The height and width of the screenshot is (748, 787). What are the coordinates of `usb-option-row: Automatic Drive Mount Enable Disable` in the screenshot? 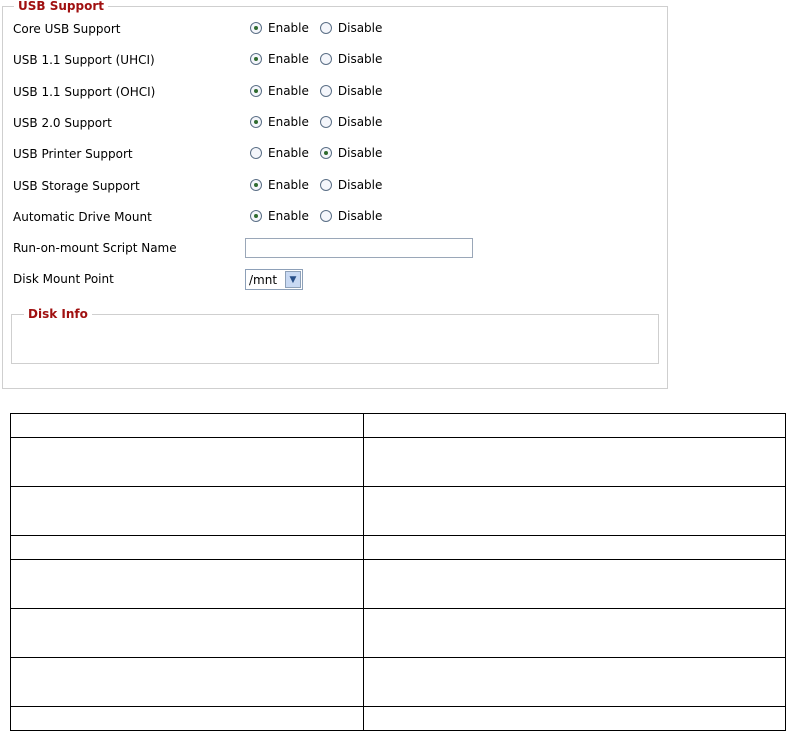 It's located at (333, 217).